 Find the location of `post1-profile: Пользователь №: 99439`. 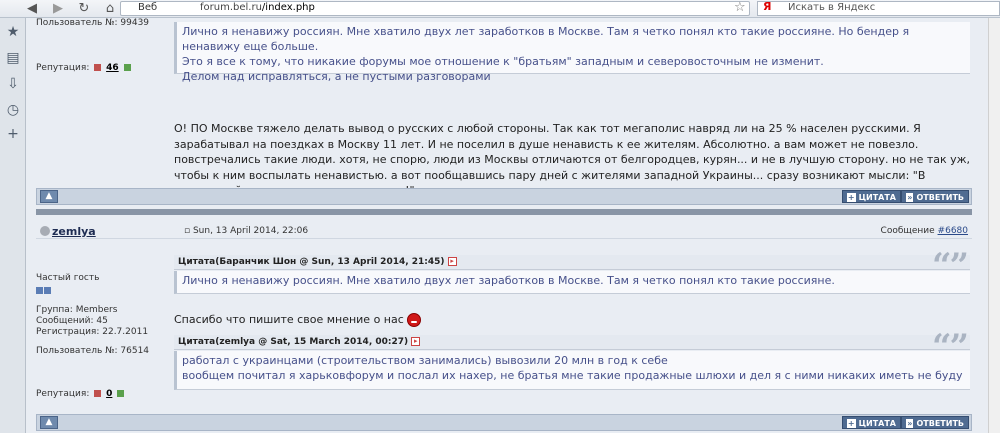

post1-profile: Пользователь №: 99439 is located at coordinates (116, 23).